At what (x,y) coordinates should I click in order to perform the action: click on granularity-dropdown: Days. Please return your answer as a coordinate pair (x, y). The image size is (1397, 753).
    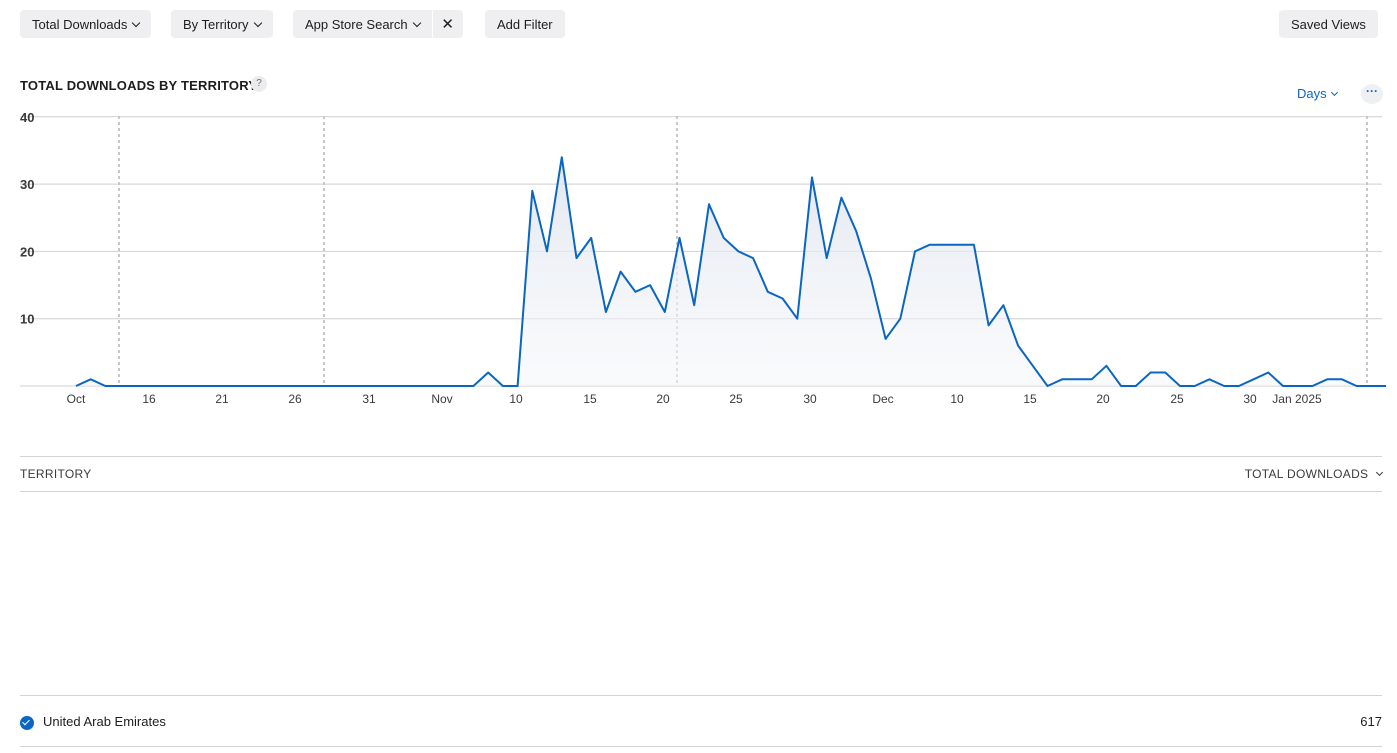
    Looking at the image, I should click on (1317, 93).